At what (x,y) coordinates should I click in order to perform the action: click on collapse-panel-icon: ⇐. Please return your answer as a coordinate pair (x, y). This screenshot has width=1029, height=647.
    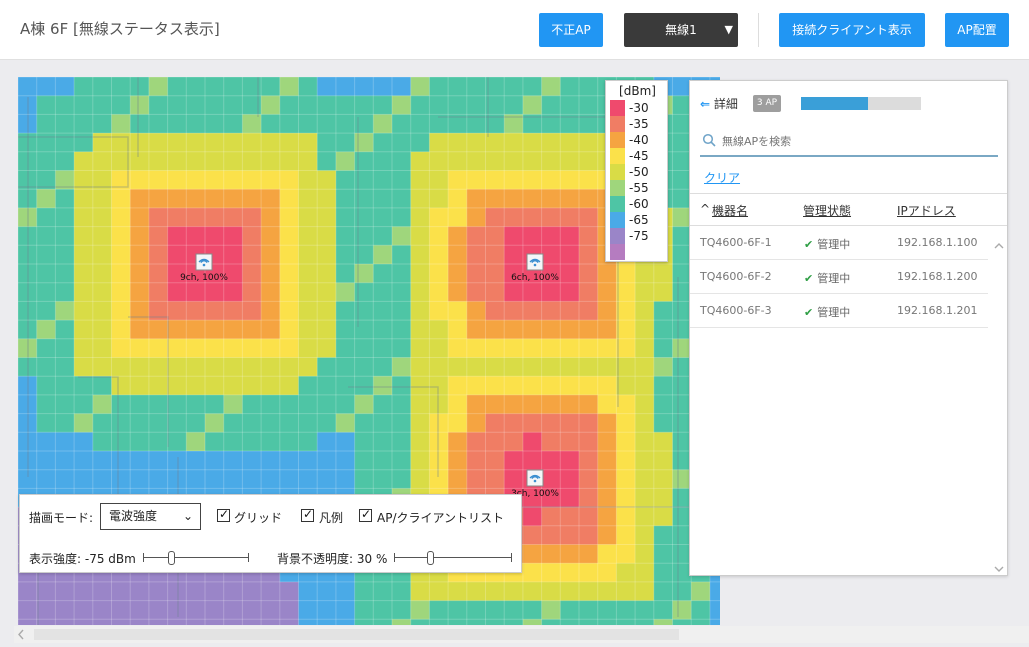
    Looking at the image, I should click on (705, 104).